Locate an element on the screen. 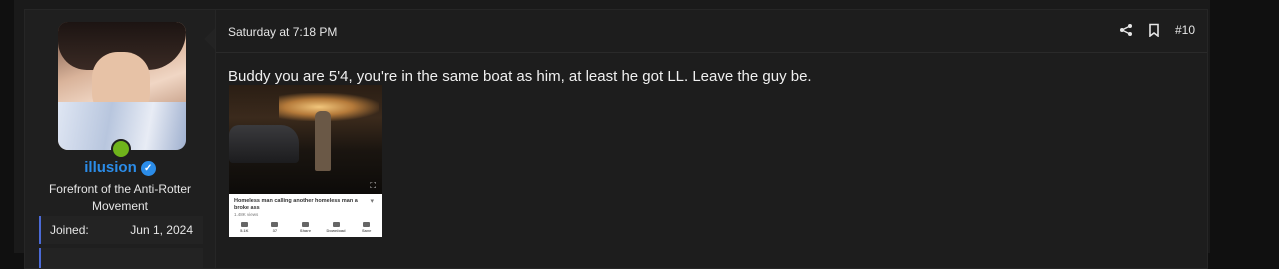 The width and height of the screenshot is (1279, 269). dislike-icon is located at coordinates (275, 224).